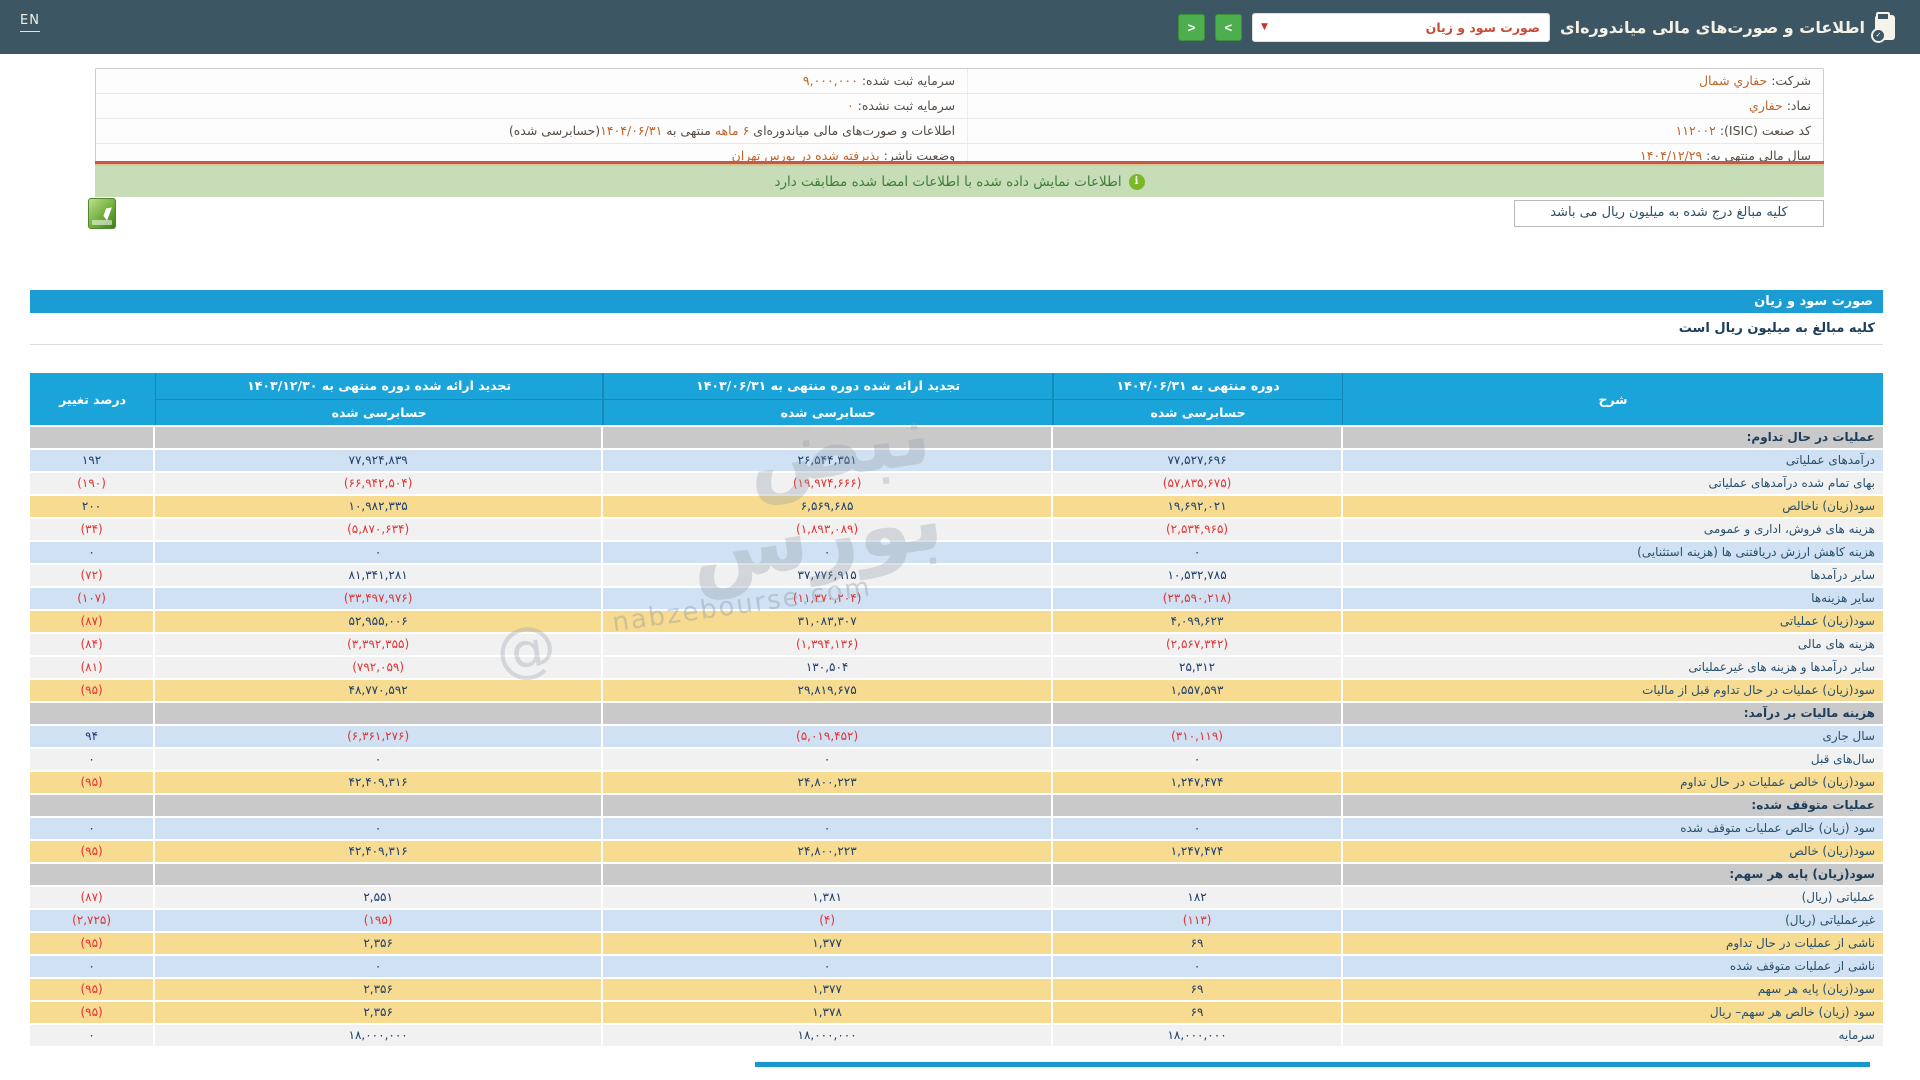 The width and height of the screenshot is (1920, 1080). Describe the element at coordinates (828, 897) in the screenshot. I see `cell-value: ۱,۳۸۱` at that location.